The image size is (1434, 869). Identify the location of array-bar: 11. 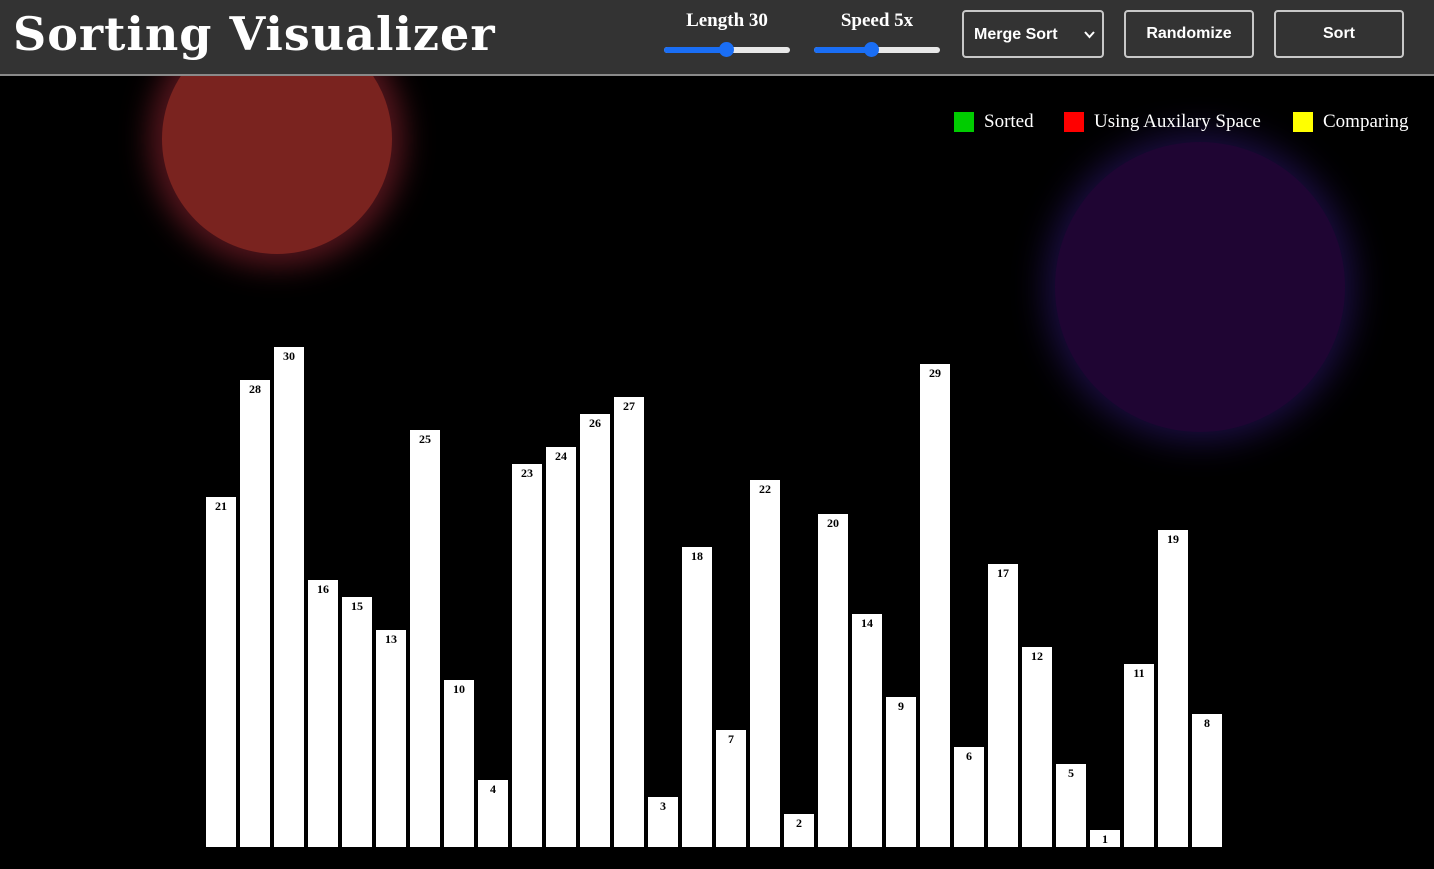
(1139, 755).